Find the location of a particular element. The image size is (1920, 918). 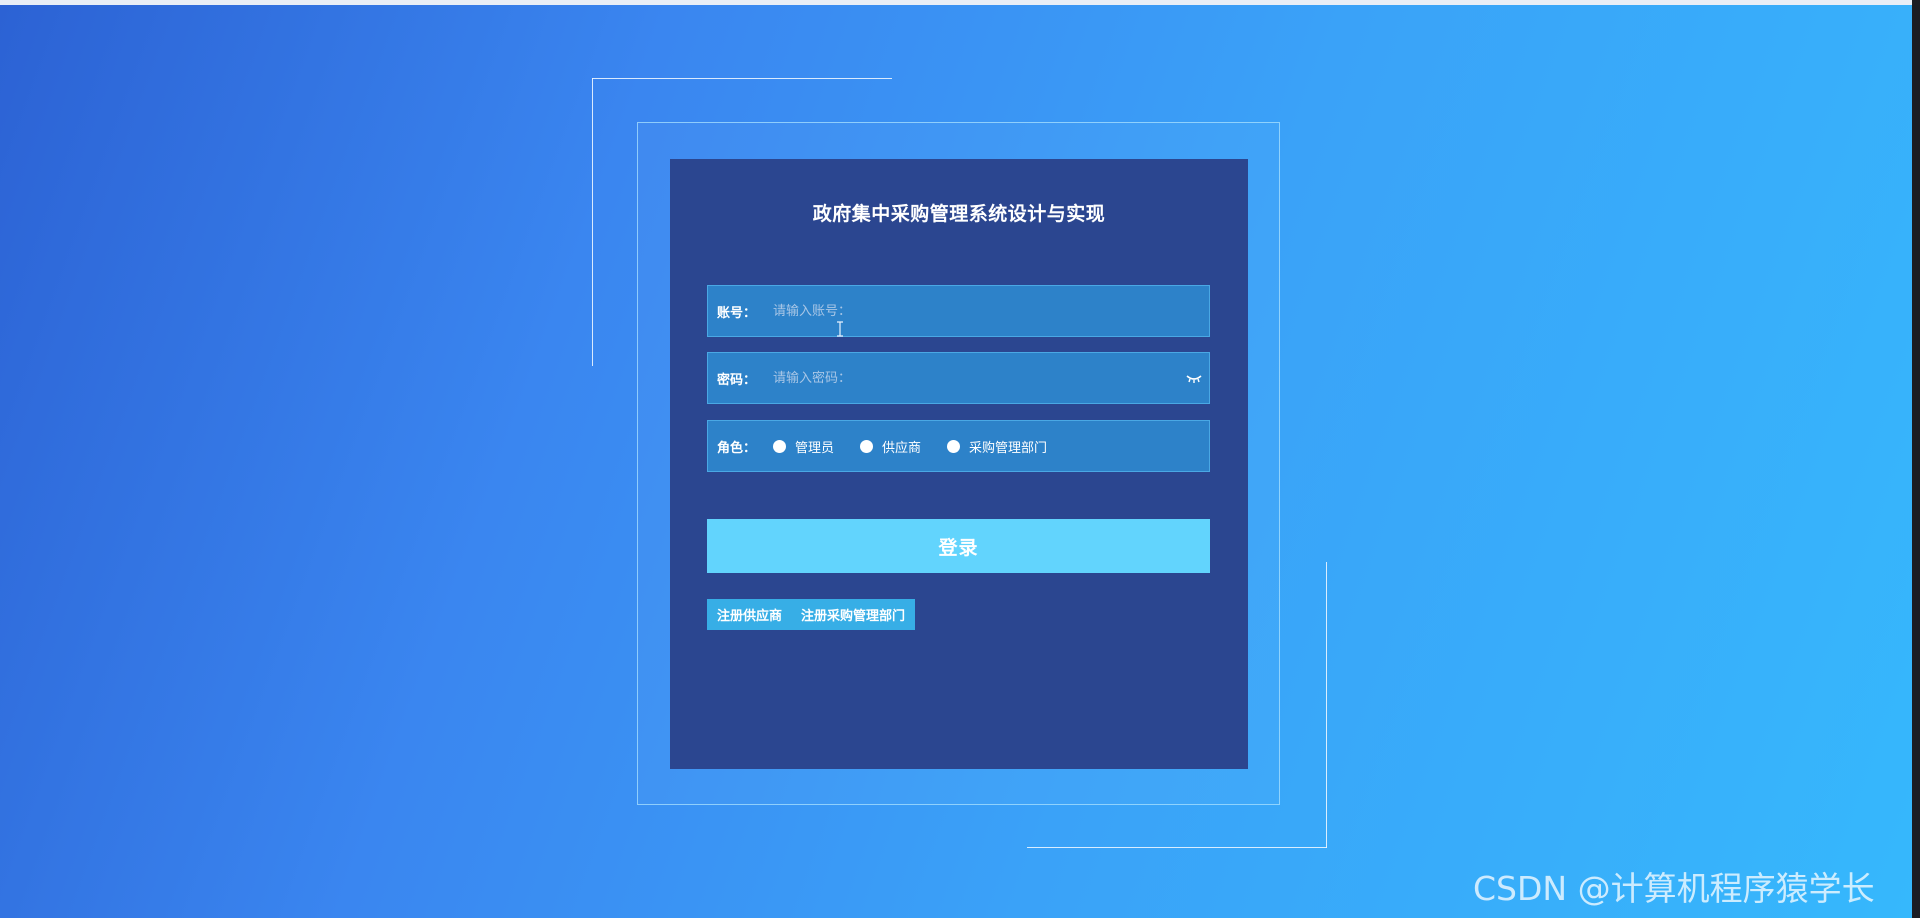

account-field-row: 账号： is located at coordinates (958, 311).